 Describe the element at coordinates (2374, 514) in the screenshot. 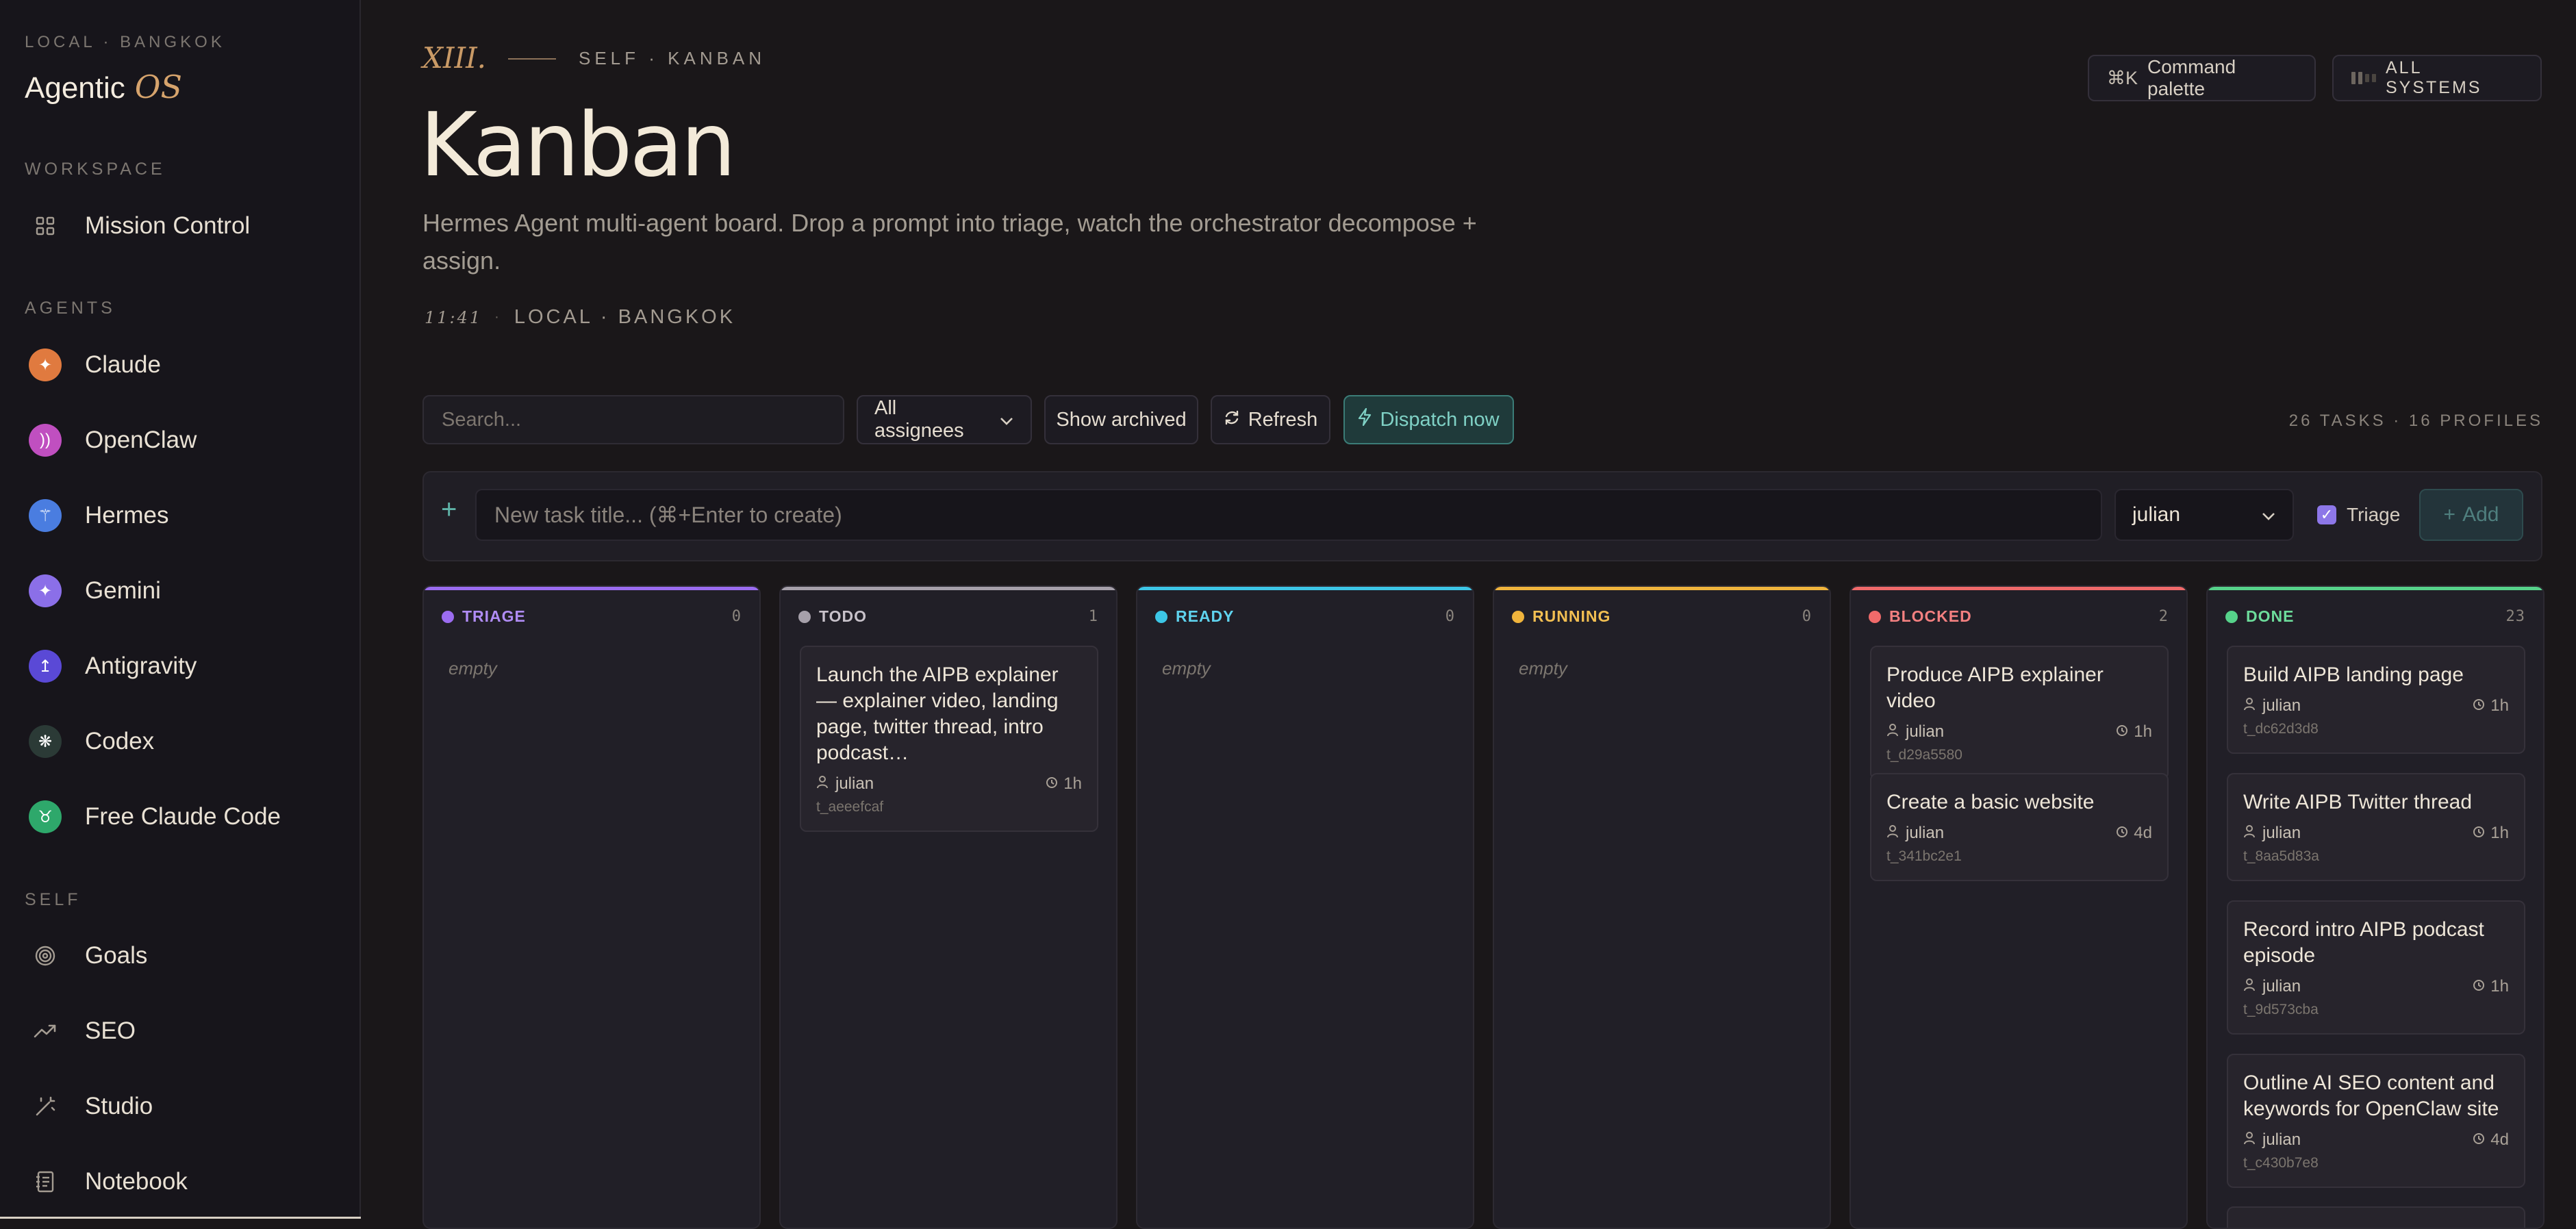

I see `triage-checkbox-label: Triage` at that location.